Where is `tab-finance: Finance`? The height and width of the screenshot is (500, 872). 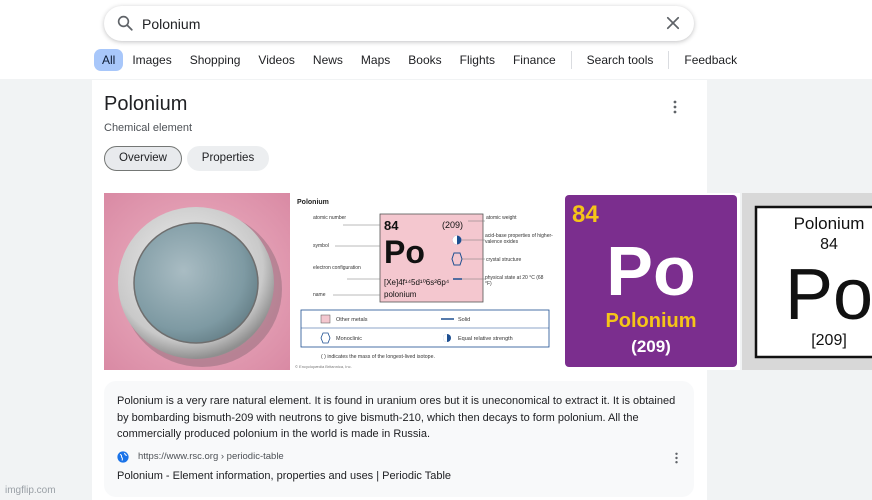
tab-finance: Finance is located at coordinates (534, 60).